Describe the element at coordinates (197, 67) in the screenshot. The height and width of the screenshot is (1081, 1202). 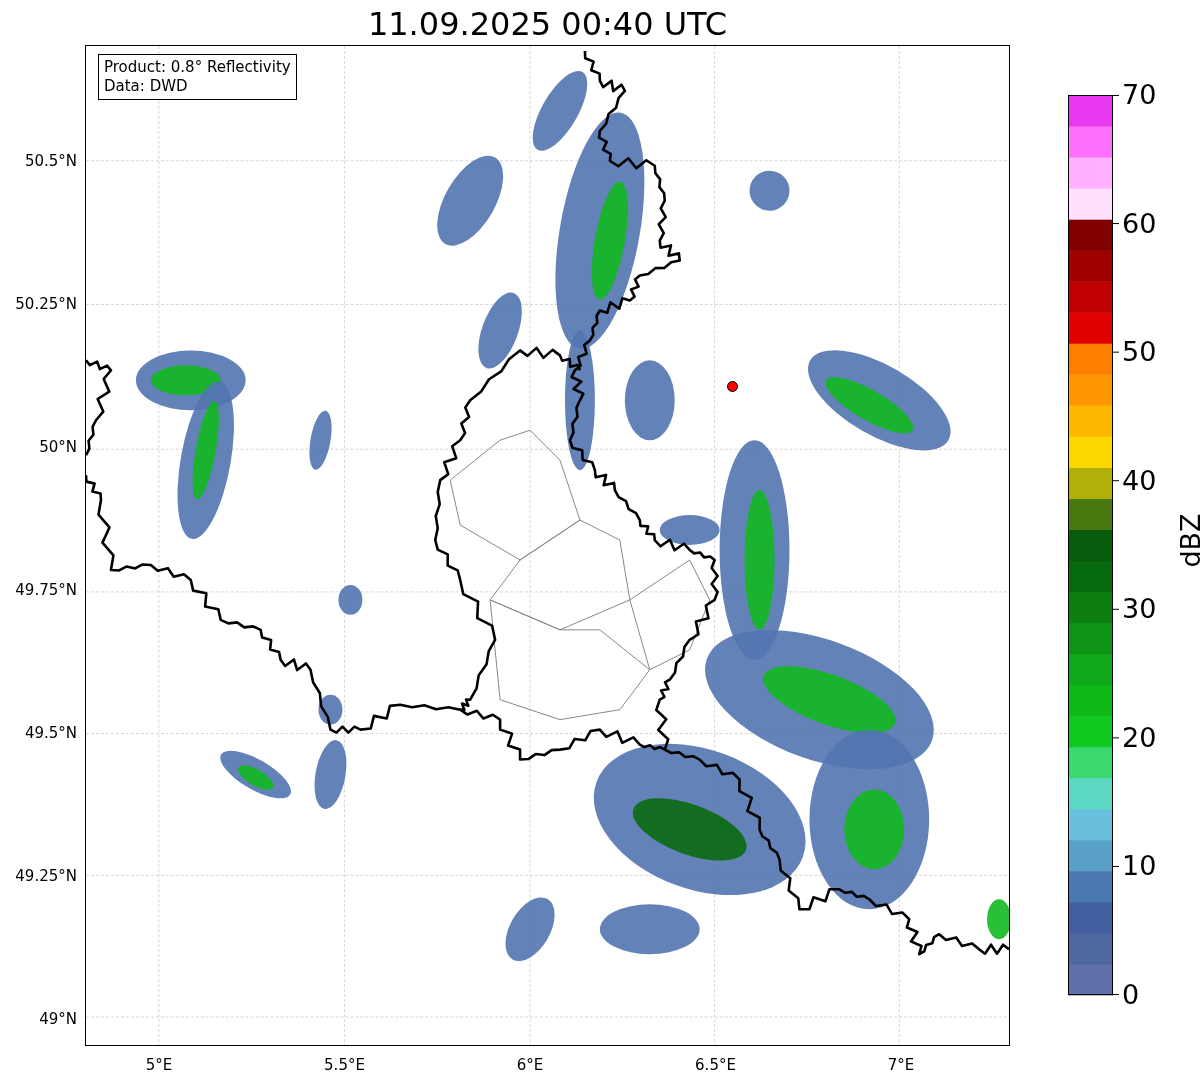
I see `info-text: Product: 0.8° Reflectivity` at that location.